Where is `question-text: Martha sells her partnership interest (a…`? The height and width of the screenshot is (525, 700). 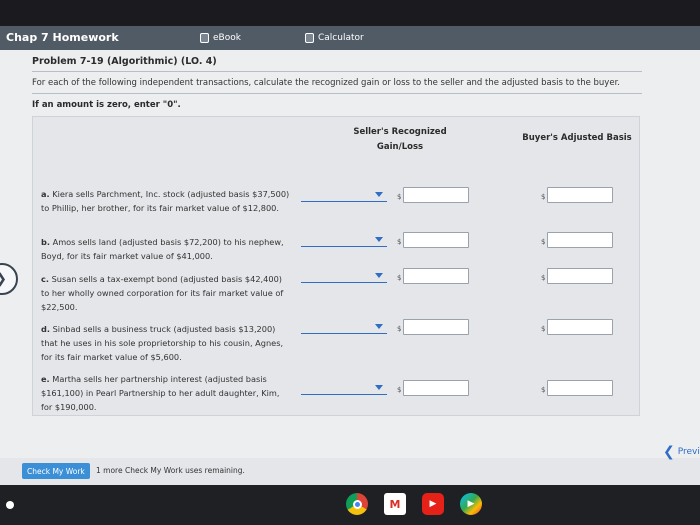 question-text: Martha sells her partnership interest (a… is located at coordinates (160, 393).